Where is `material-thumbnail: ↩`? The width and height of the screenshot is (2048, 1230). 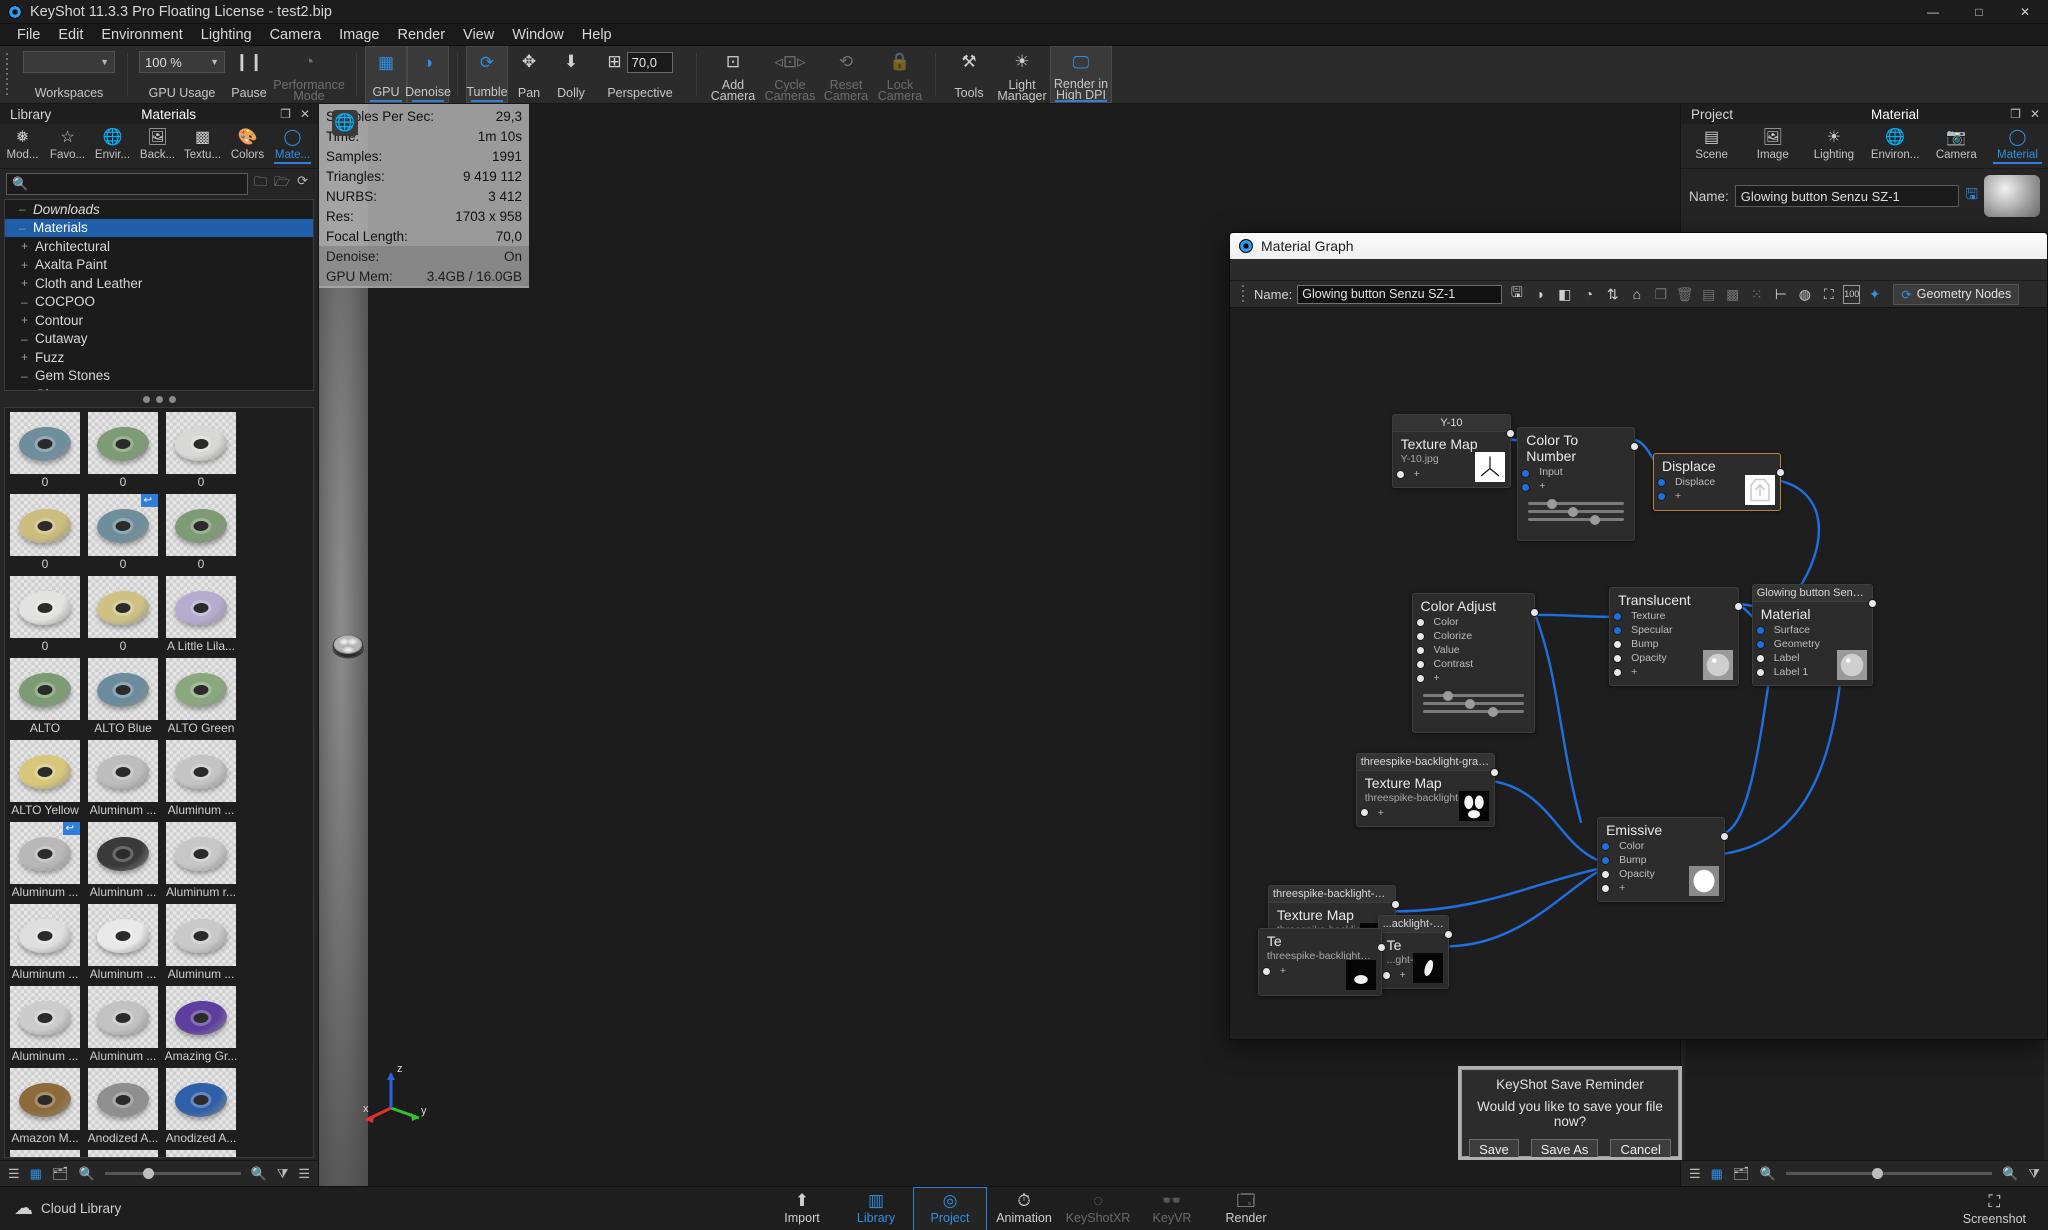
material-thumbnail: ↩ is located at coordinates (45, 853).